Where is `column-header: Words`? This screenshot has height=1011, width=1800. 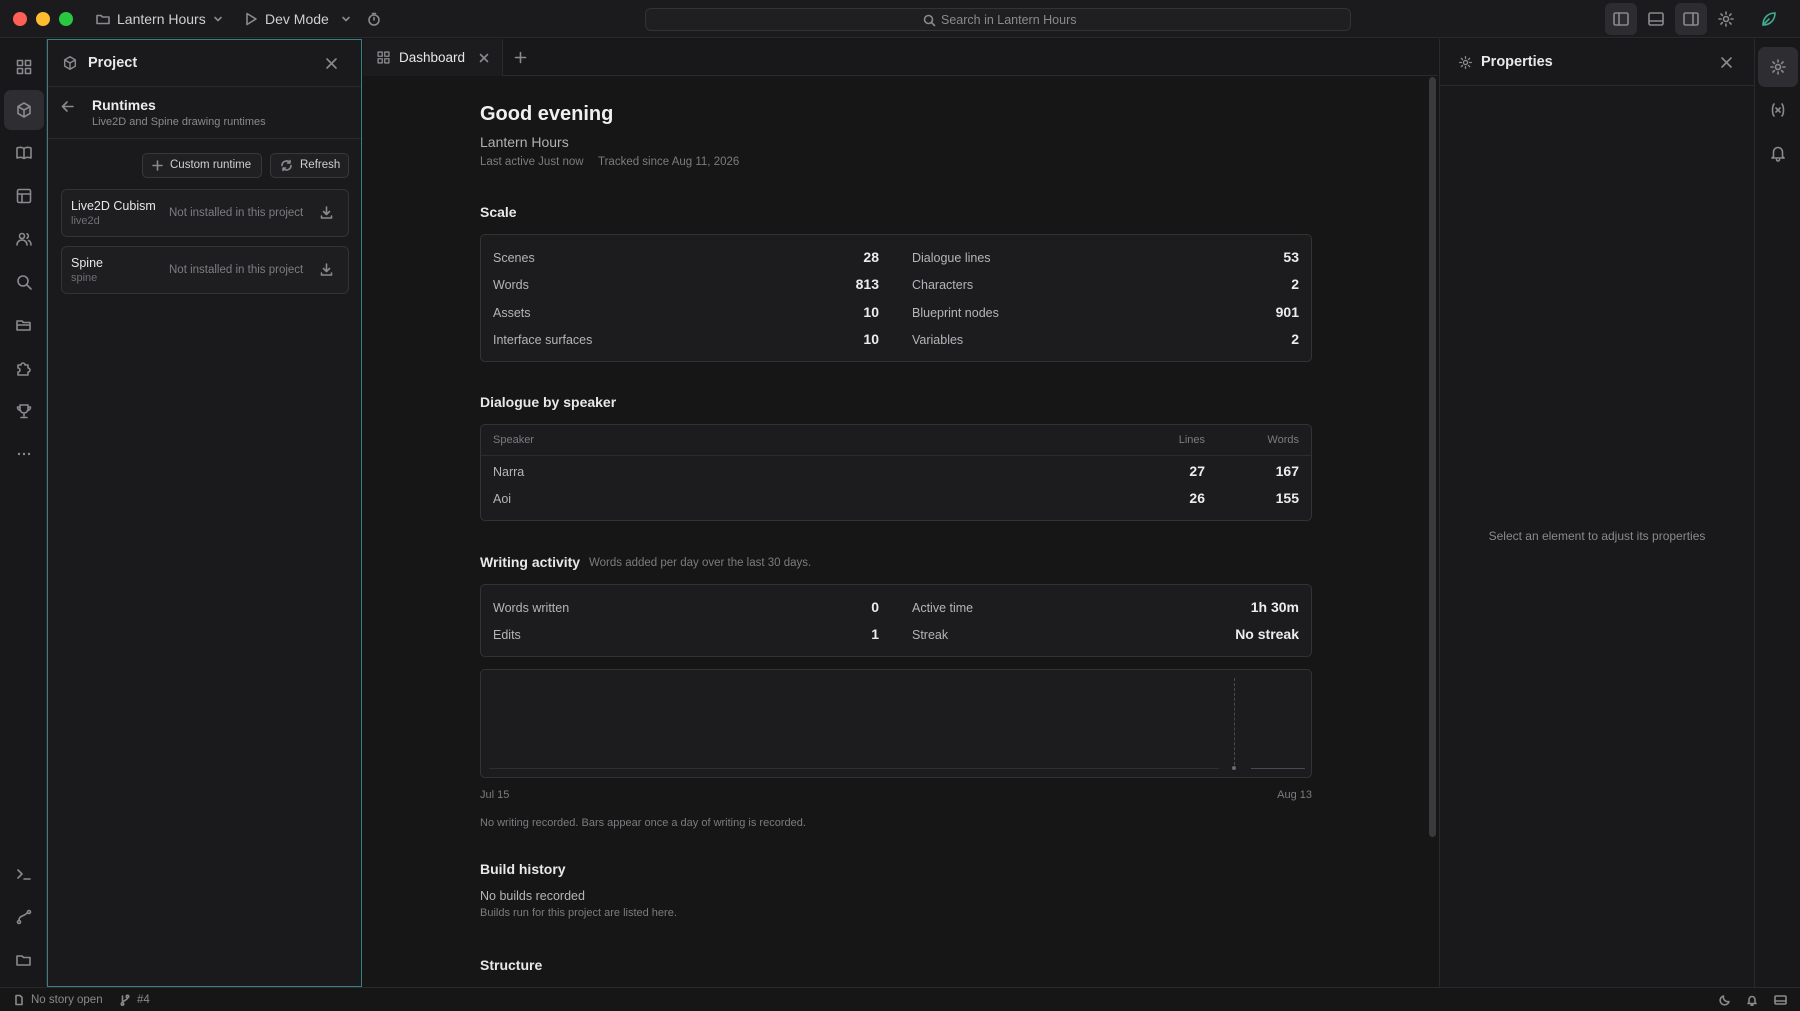 column-header: Words is located at coordinates (1283, 440).